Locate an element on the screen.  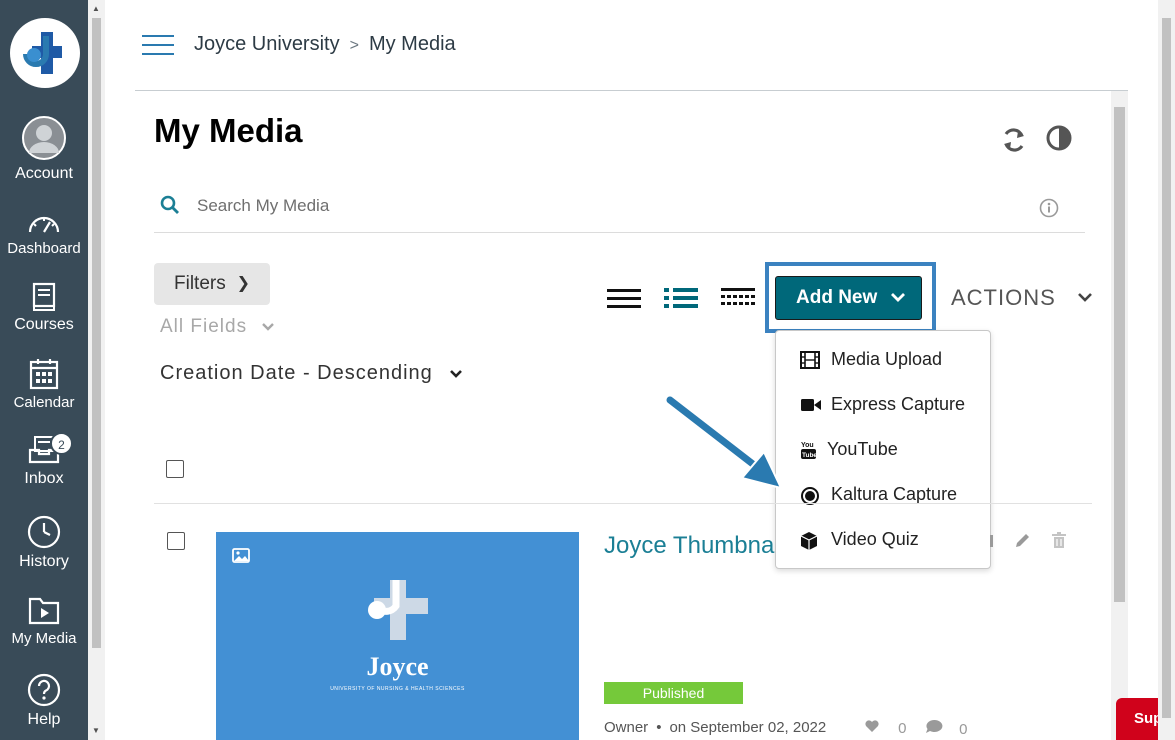
entry-comments: 0 is located at coordinates (946, 728).